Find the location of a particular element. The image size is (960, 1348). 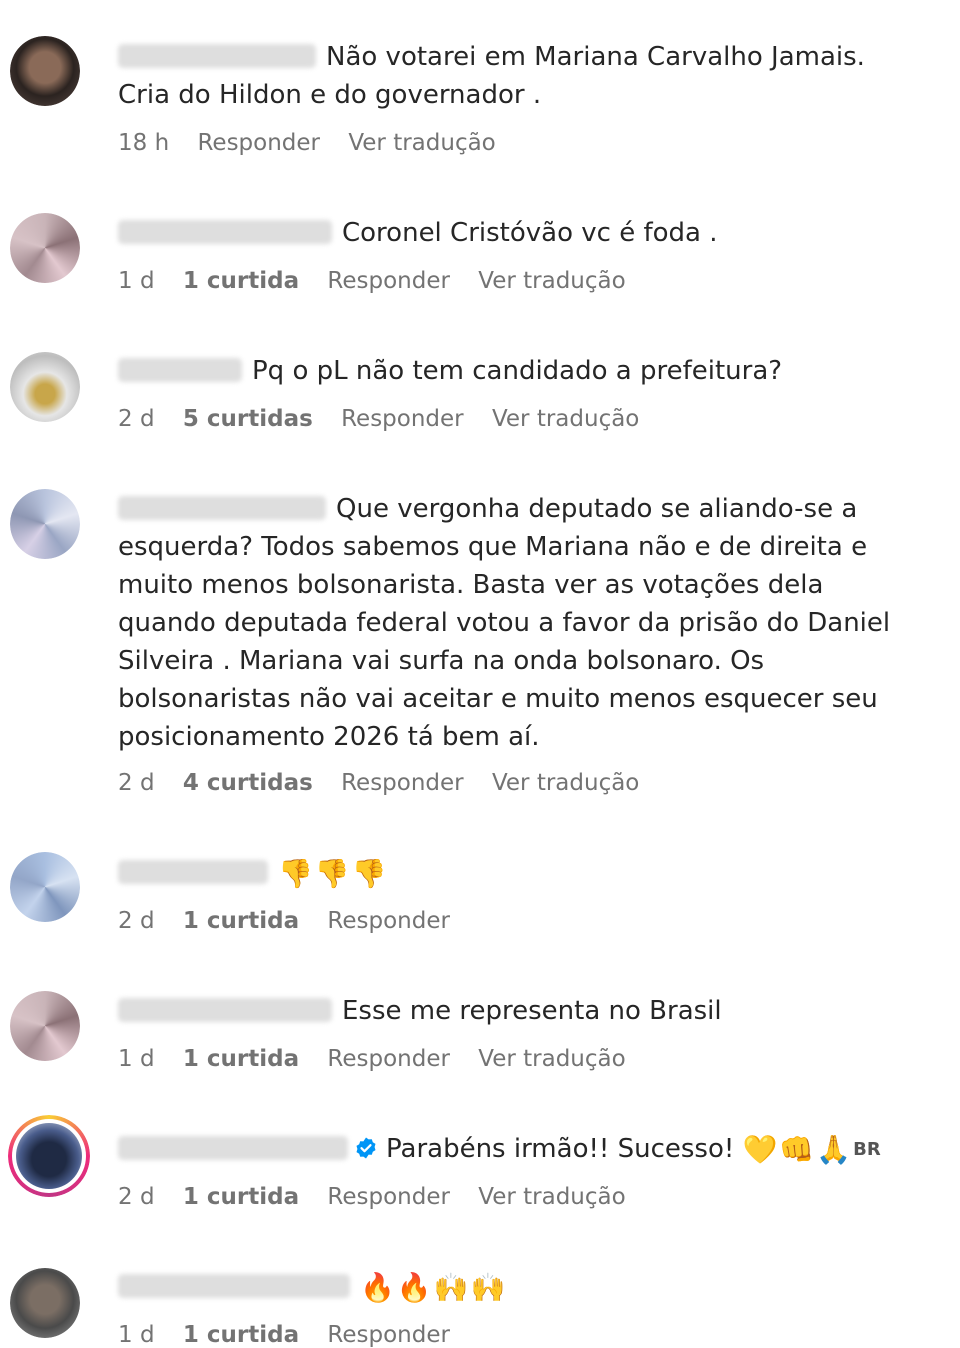

likes-count: 5 curtidas is located at coordinates (248, 419).